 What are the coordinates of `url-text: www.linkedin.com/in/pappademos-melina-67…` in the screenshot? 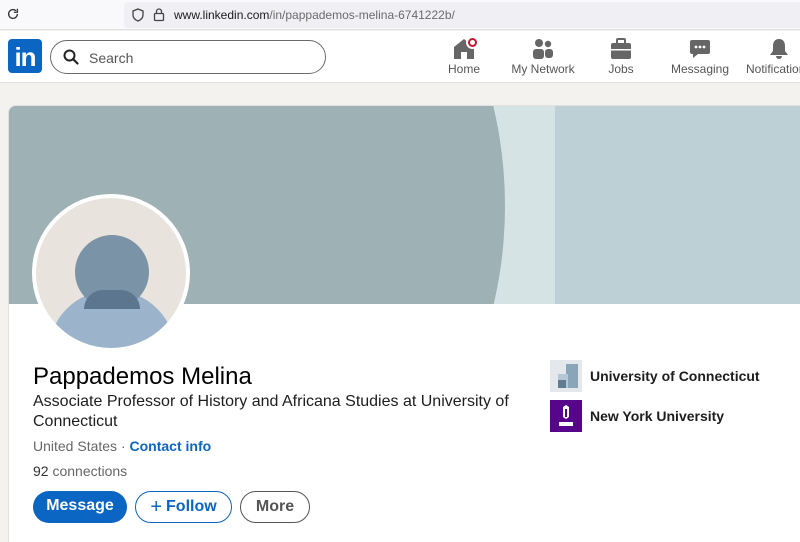 It's located at (314, 15).